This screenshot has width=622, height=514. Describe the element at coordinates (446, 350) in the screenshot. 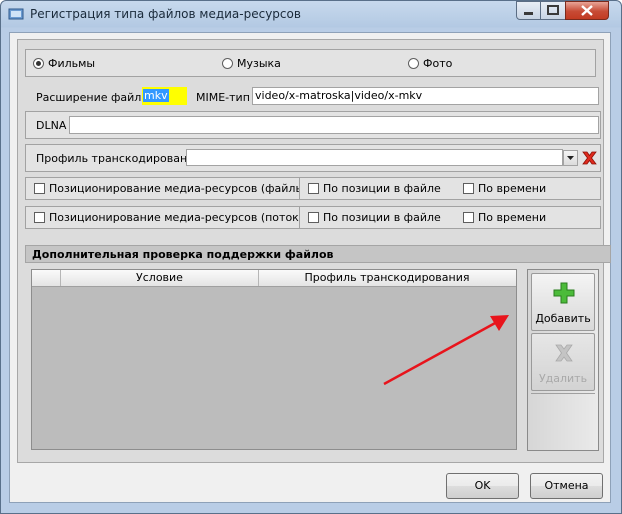

I see `annotation-arrow` at that location.